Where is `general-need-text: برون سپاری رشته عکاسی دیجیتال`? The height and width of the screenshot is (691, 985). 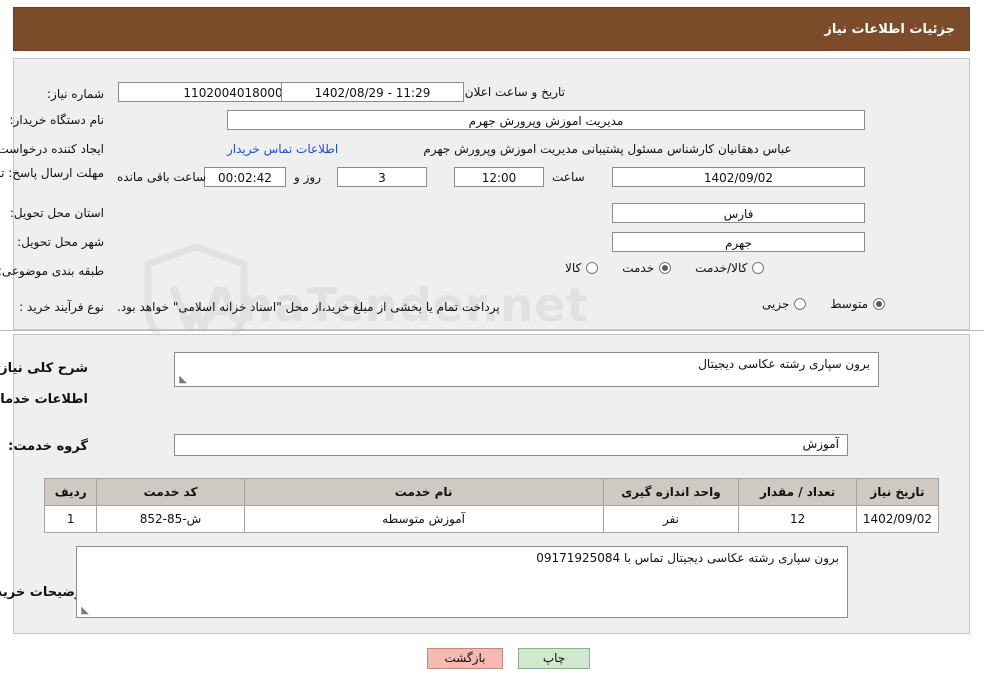 general-need-text: برون سپاری رشته عکاسی دیجیتال is located at coordinates (785, 364).